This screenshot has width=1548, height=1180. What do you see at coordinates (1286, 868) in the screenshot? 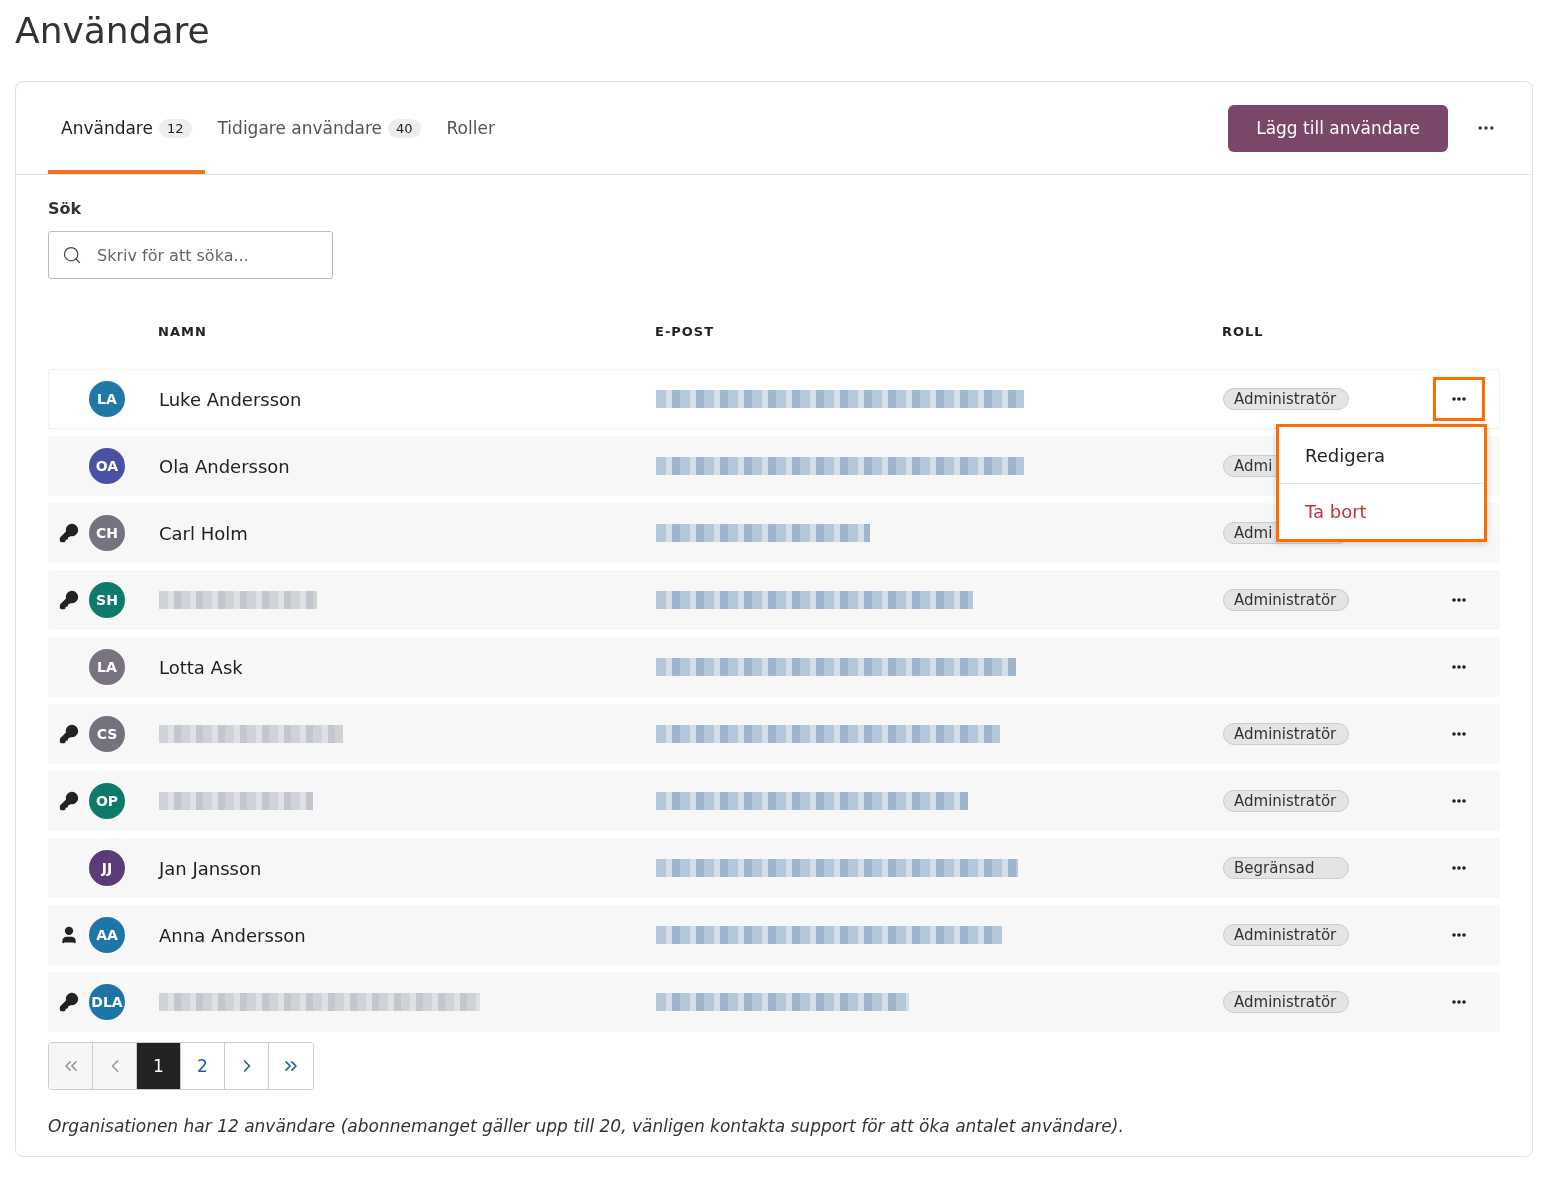
I see `role-tag: Begränsad` at bounding box center [1286, 868].